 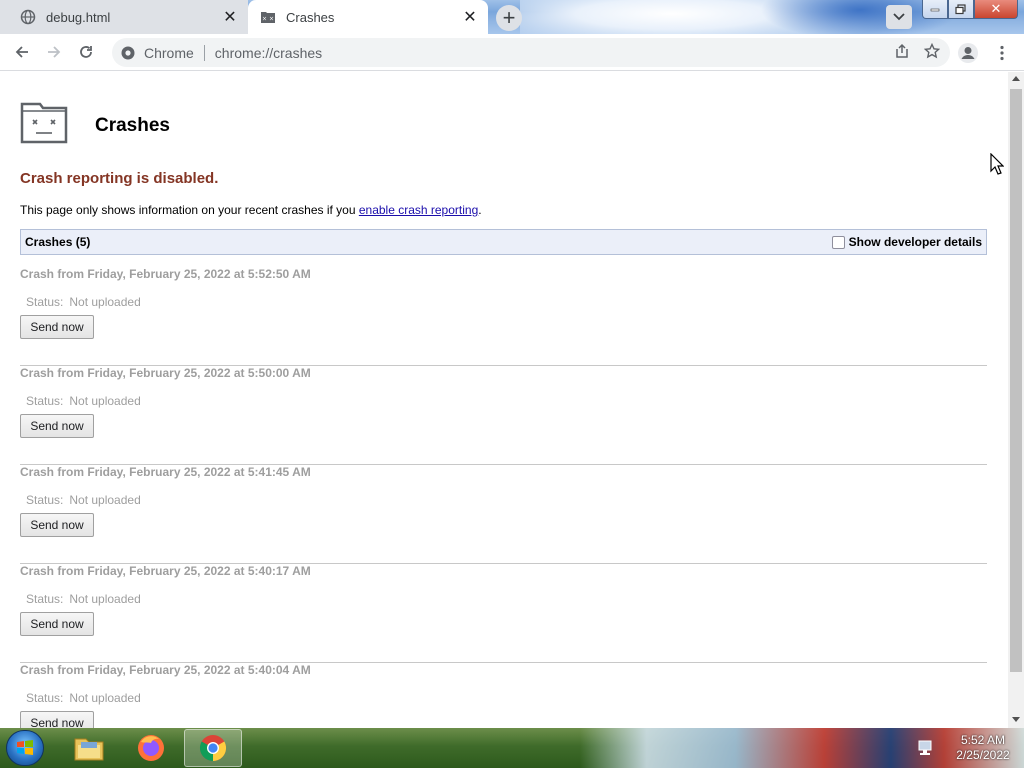 I want to click on windows-taskbar: 5:52 AM 2/25/2022, so click(x=512, y=748).